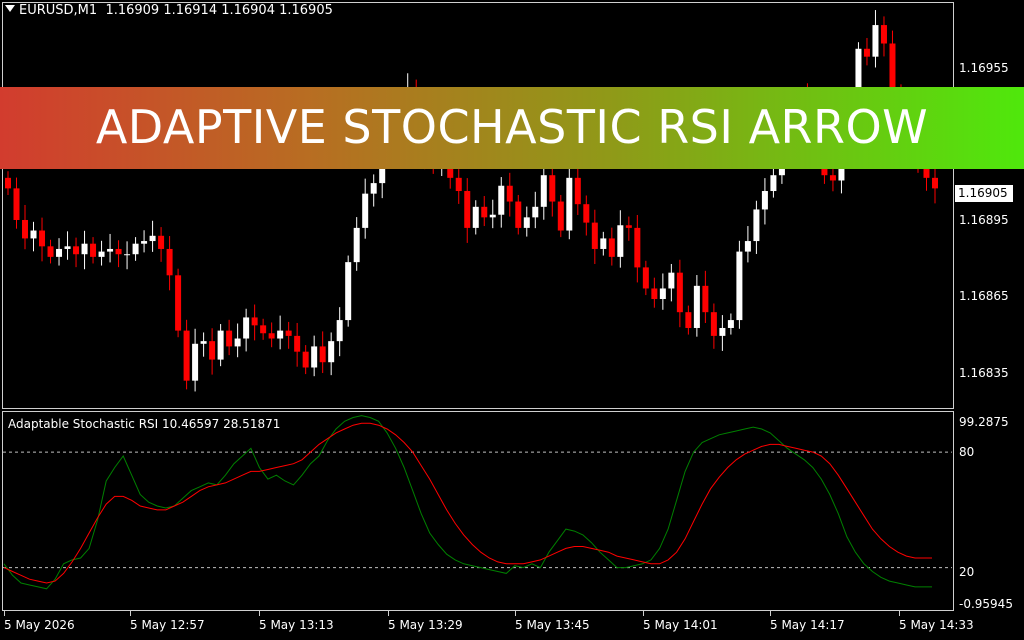  I want to click on time-axis-label: 5 May 13:45, so click(552, 625).